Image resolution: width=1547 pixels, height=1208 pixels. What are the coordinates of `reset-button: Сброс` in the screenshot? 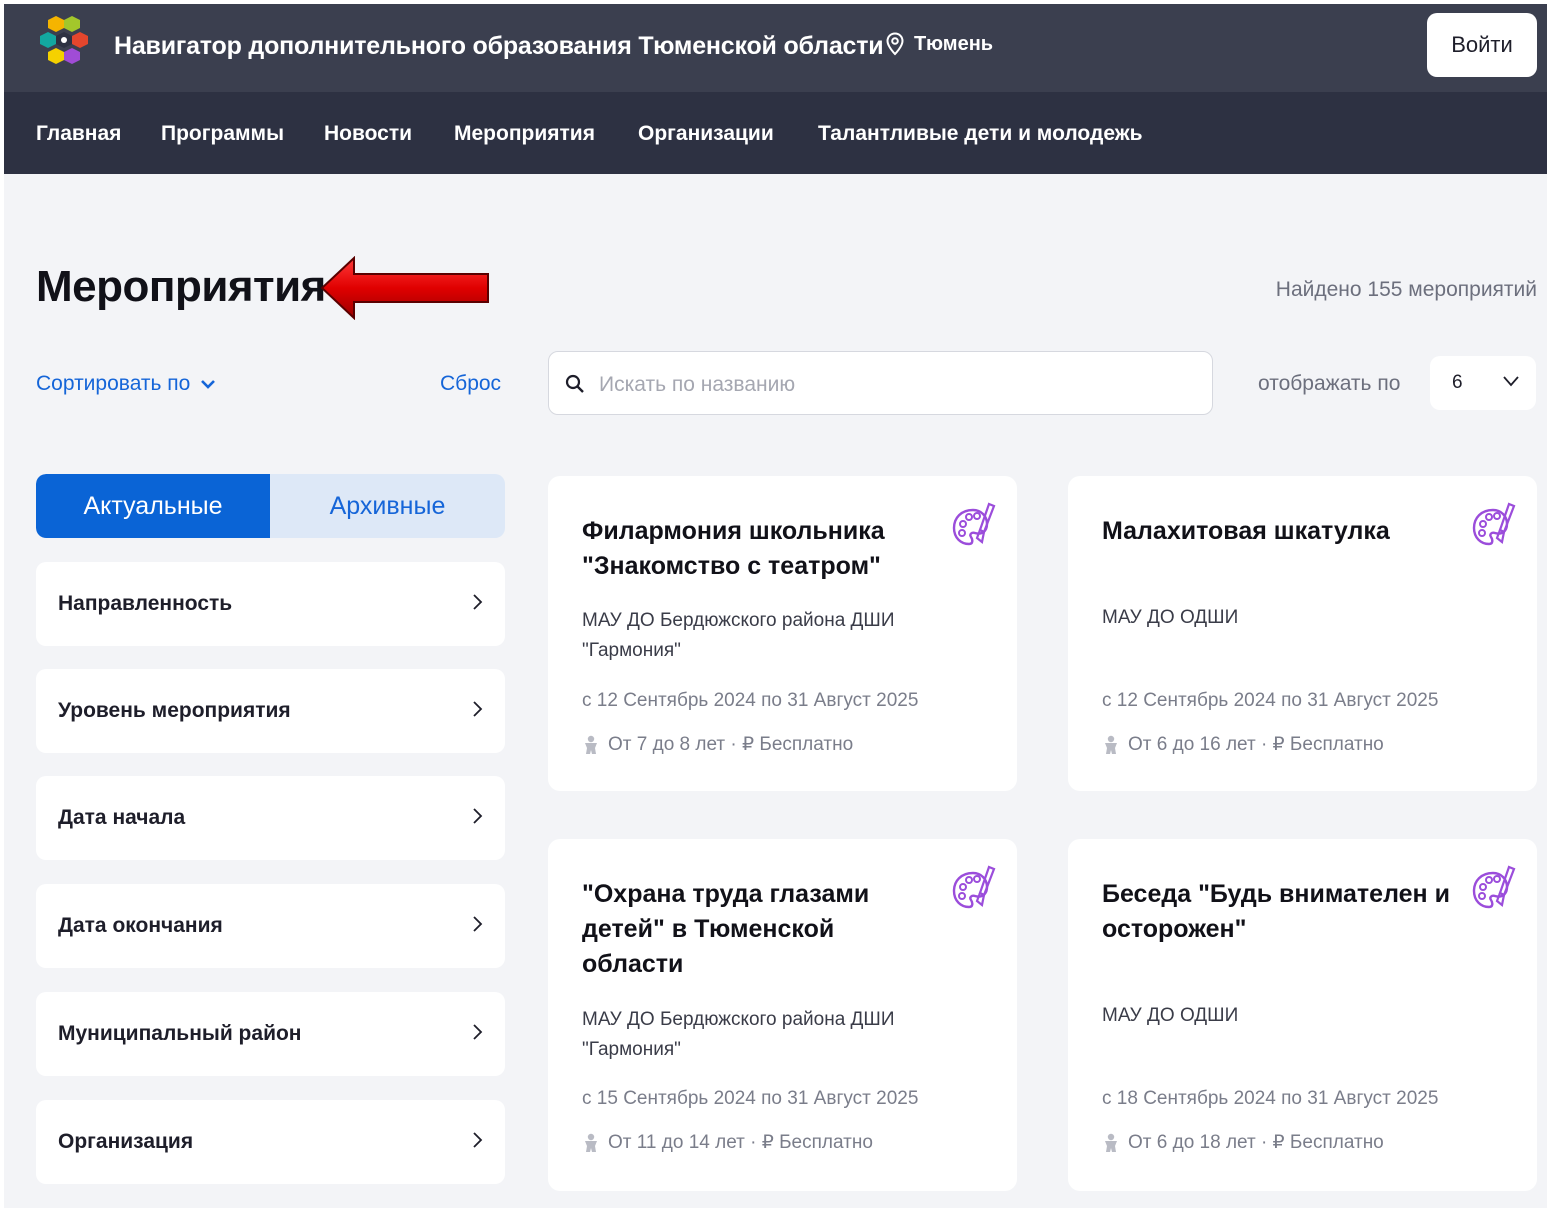 It's located at (470, 384).